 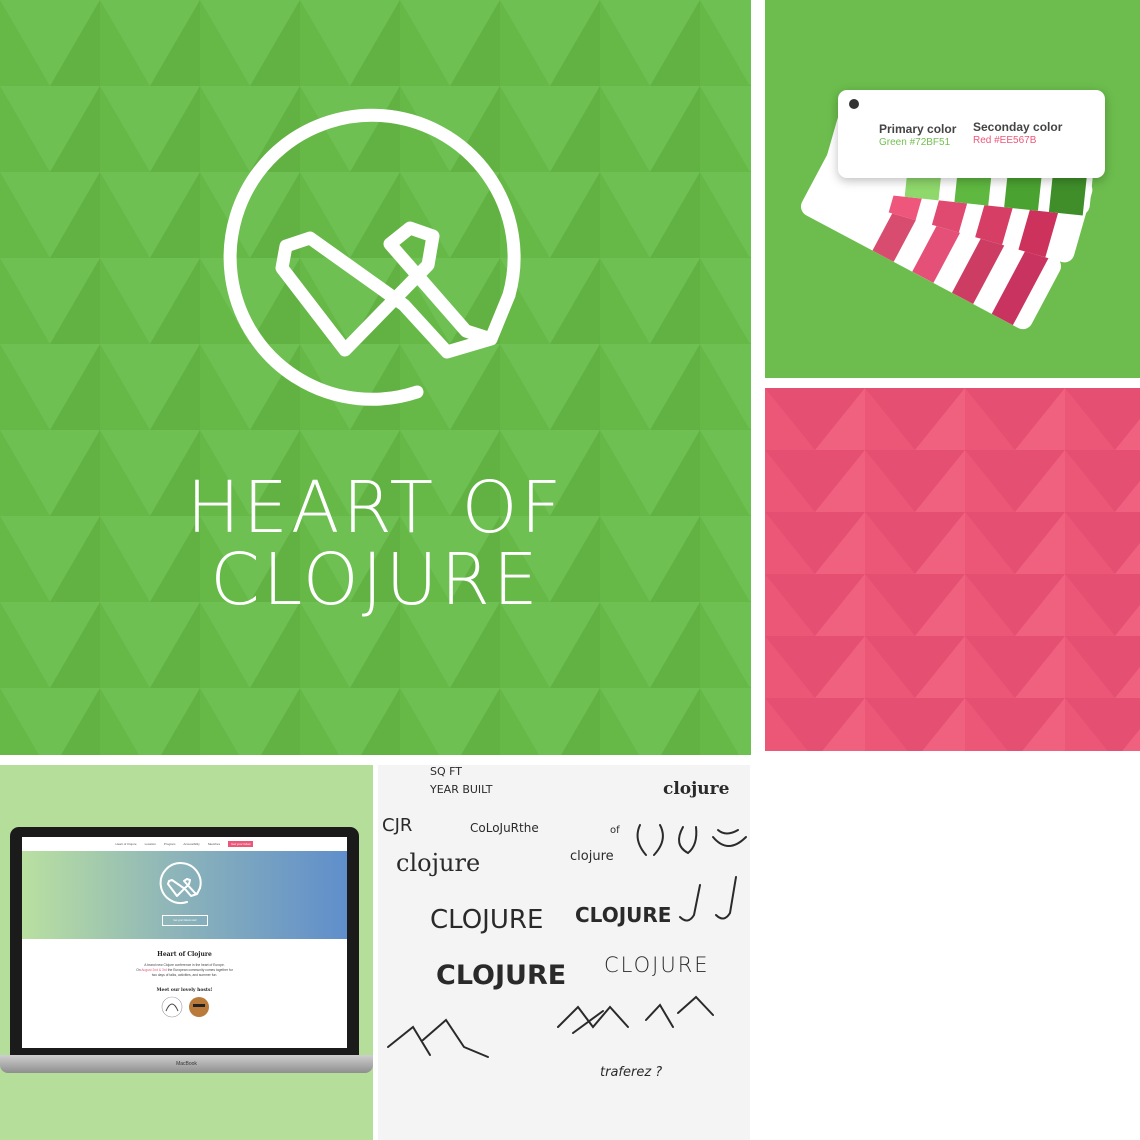 I want to click on pink-triangle-pattern, so click(x=952, y=569).